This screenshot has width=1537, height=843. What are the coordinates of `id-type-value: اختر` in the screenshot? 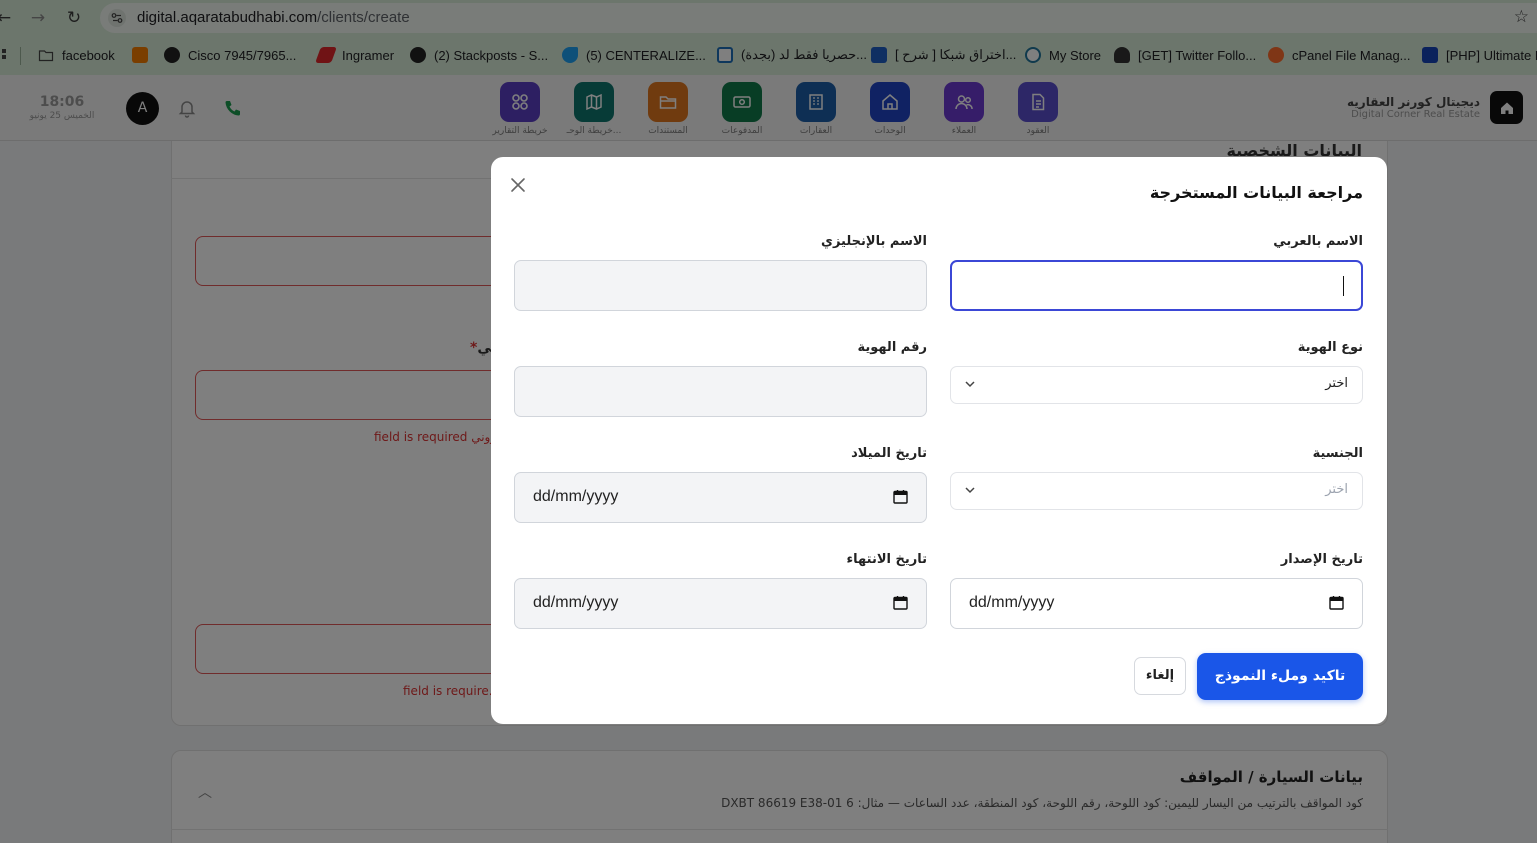 It's located at (1336, 383).